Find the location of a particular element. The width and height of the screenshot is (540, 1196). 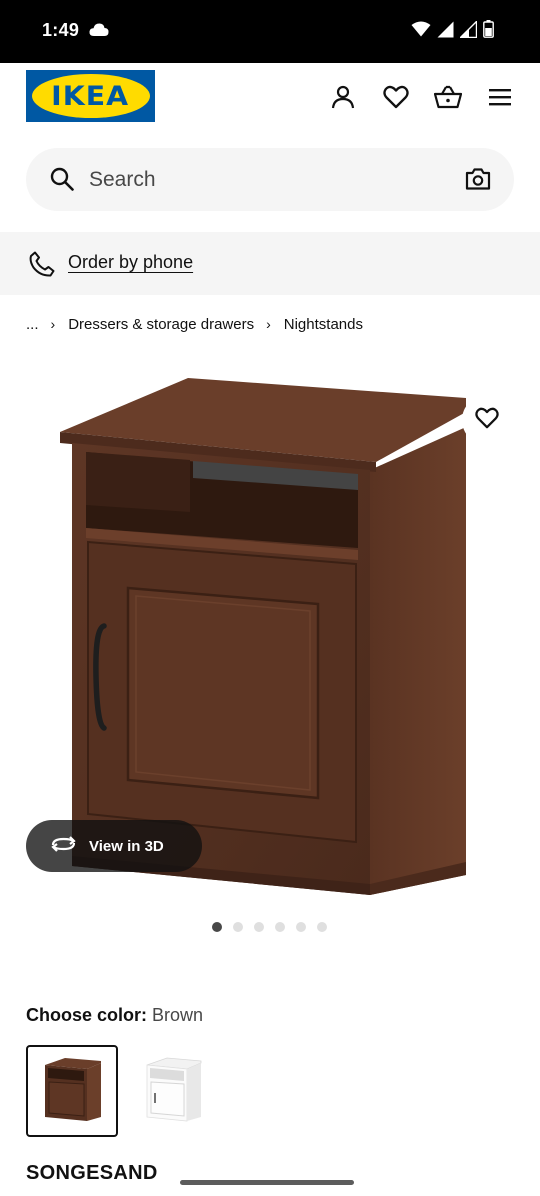

brown-nightstand-thumbnail is located at coordinates (73, 1089).